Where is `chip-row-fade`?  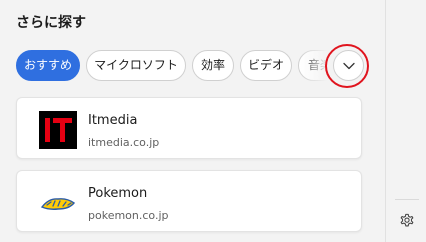
chip-row-fade is located at coordinates (317, 66).